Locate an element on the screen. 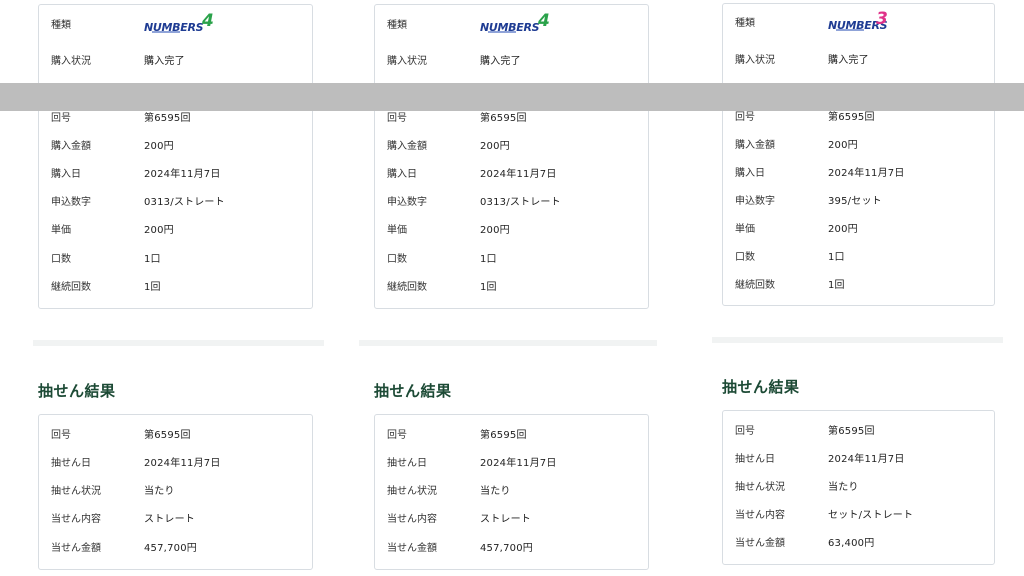  type-row: 種類 NUMBERS 3 is located at coordinates (858, 21).